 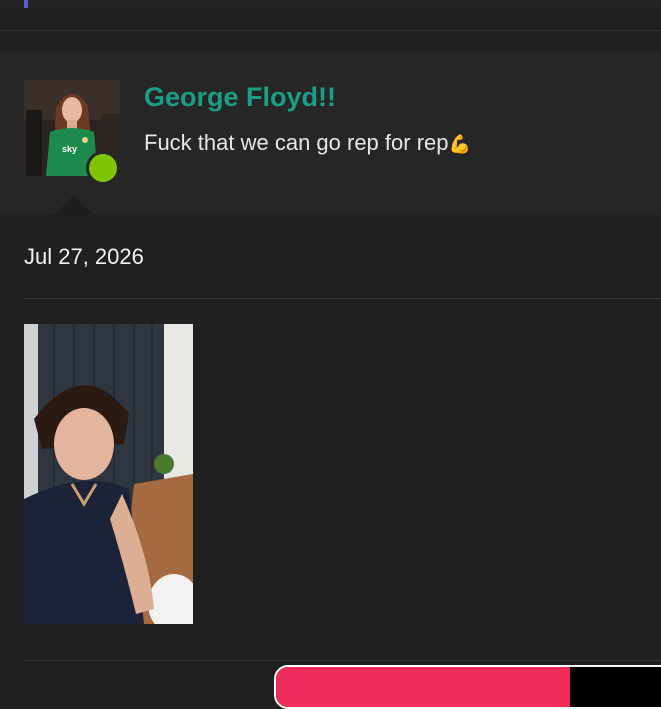 I want to click on message-text: Fuck that we can go rep for rep💪, so click(x=307, y=143).